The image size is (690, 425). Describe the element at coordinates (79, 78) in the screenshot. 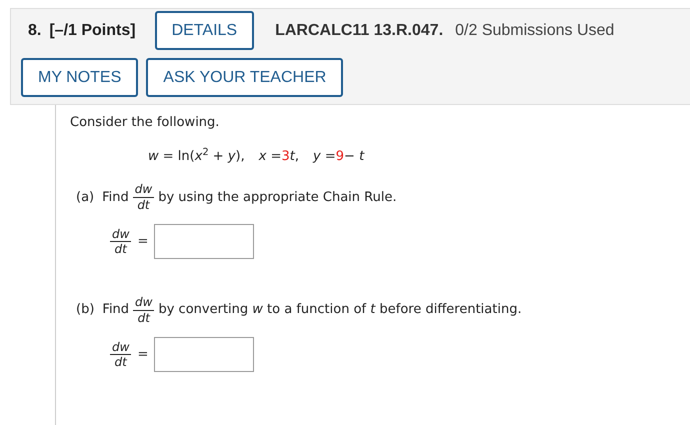

I see `my-notes-button: MY NOTES` at that location.